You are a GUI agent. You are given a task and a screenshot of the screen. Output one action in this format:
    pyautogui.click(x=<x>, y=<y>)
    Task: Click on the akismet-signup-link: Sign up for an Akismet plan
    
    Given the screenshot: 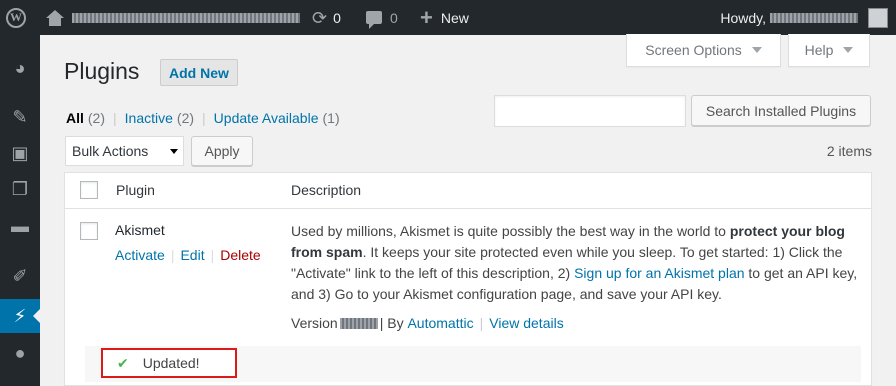 What is the action you would take?
    pyautogui.click(x=659, y=273)
    